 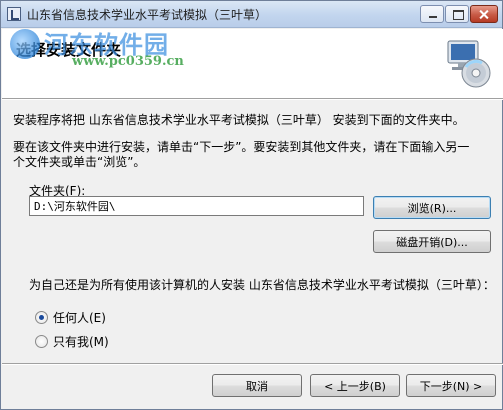 What do you see at coordinates (128, 61) in the screenshot?
I see `watermark-url: www.pc0359.cn` at bounding box center [128, 61].